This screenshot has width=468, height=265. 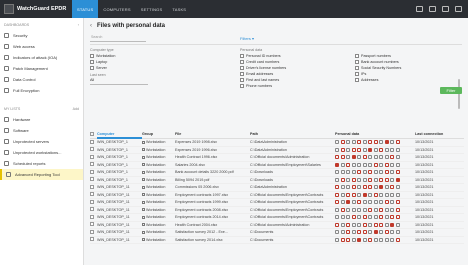 What do you see at coordinates (92, 133) in the screenshot?
I see `select-all-checkbox` at bounding box center [92, 133].